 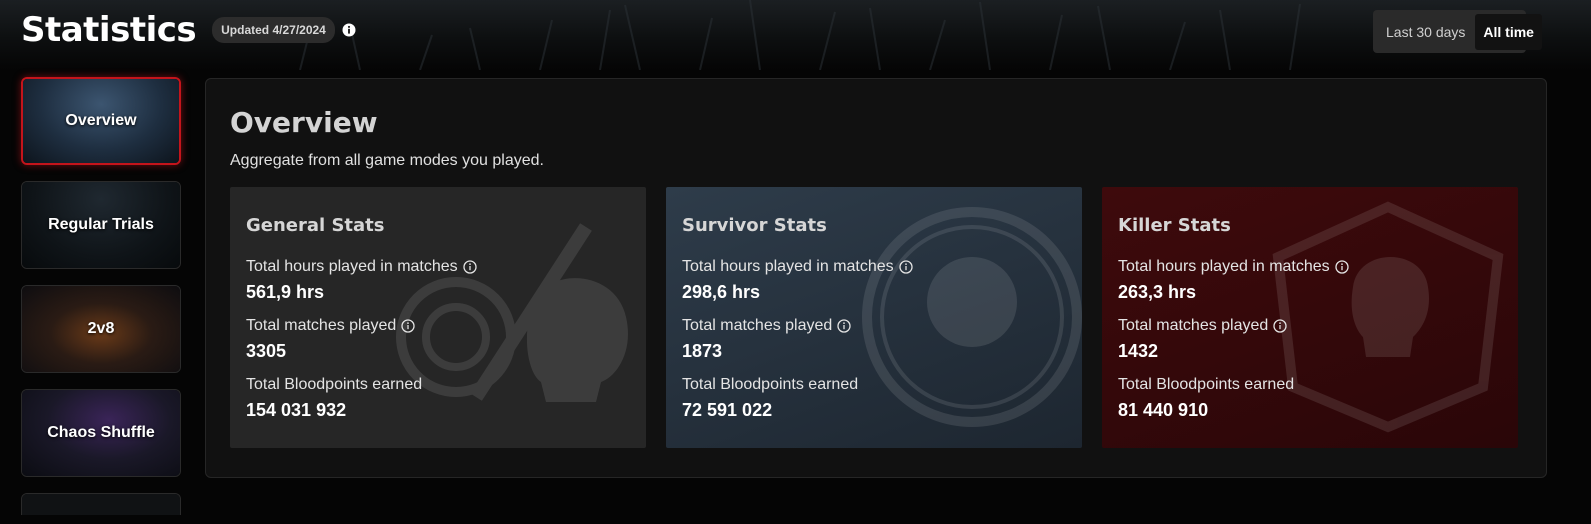 I want to click on range-all-time: All time, so click(x=1508, y=31).